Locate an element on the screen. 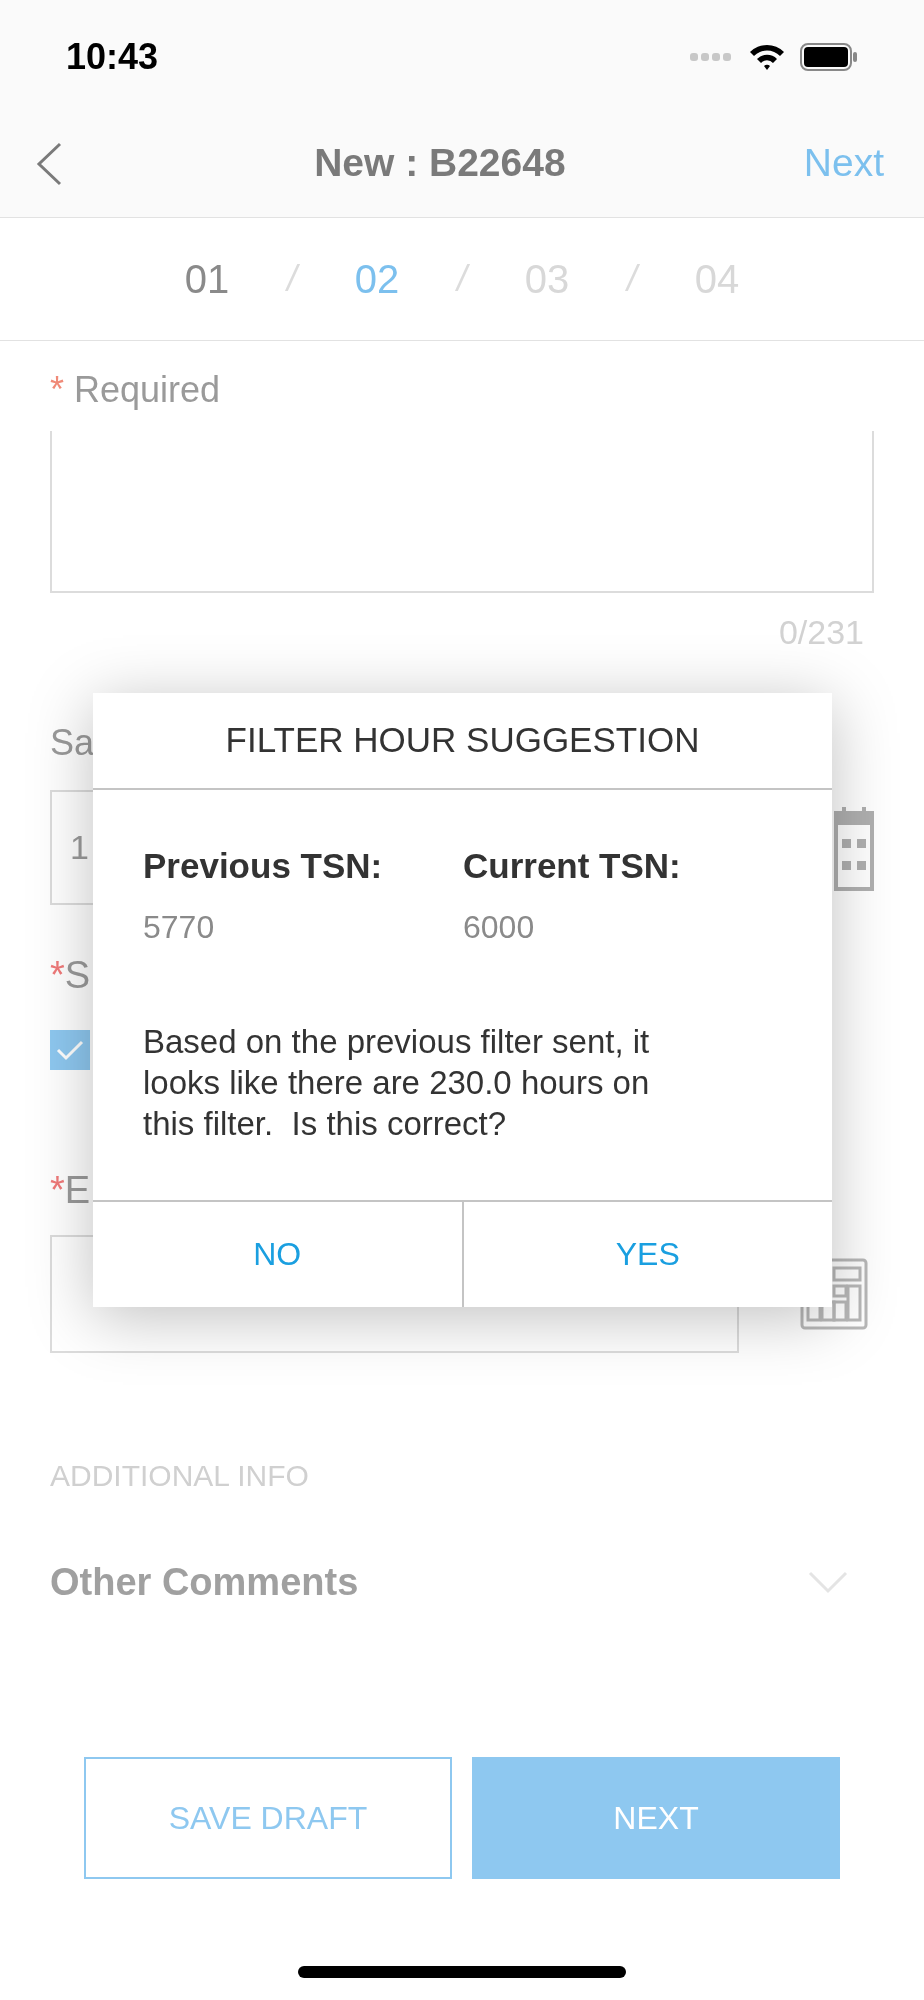 Image resolution: width=924 pixels, height=2000 pixels. required-note: * Required is located at coordinates (135, 390).